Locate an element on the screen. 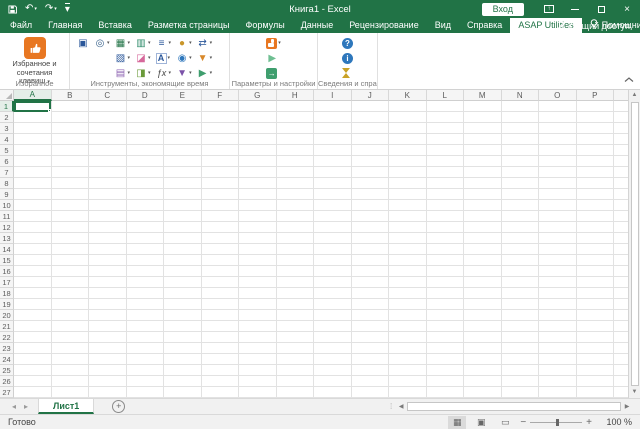 Image resolution: width=640 pixels, height=429 pixels. scroll-down-icon: ▼ is located at coordinates (635, 392).